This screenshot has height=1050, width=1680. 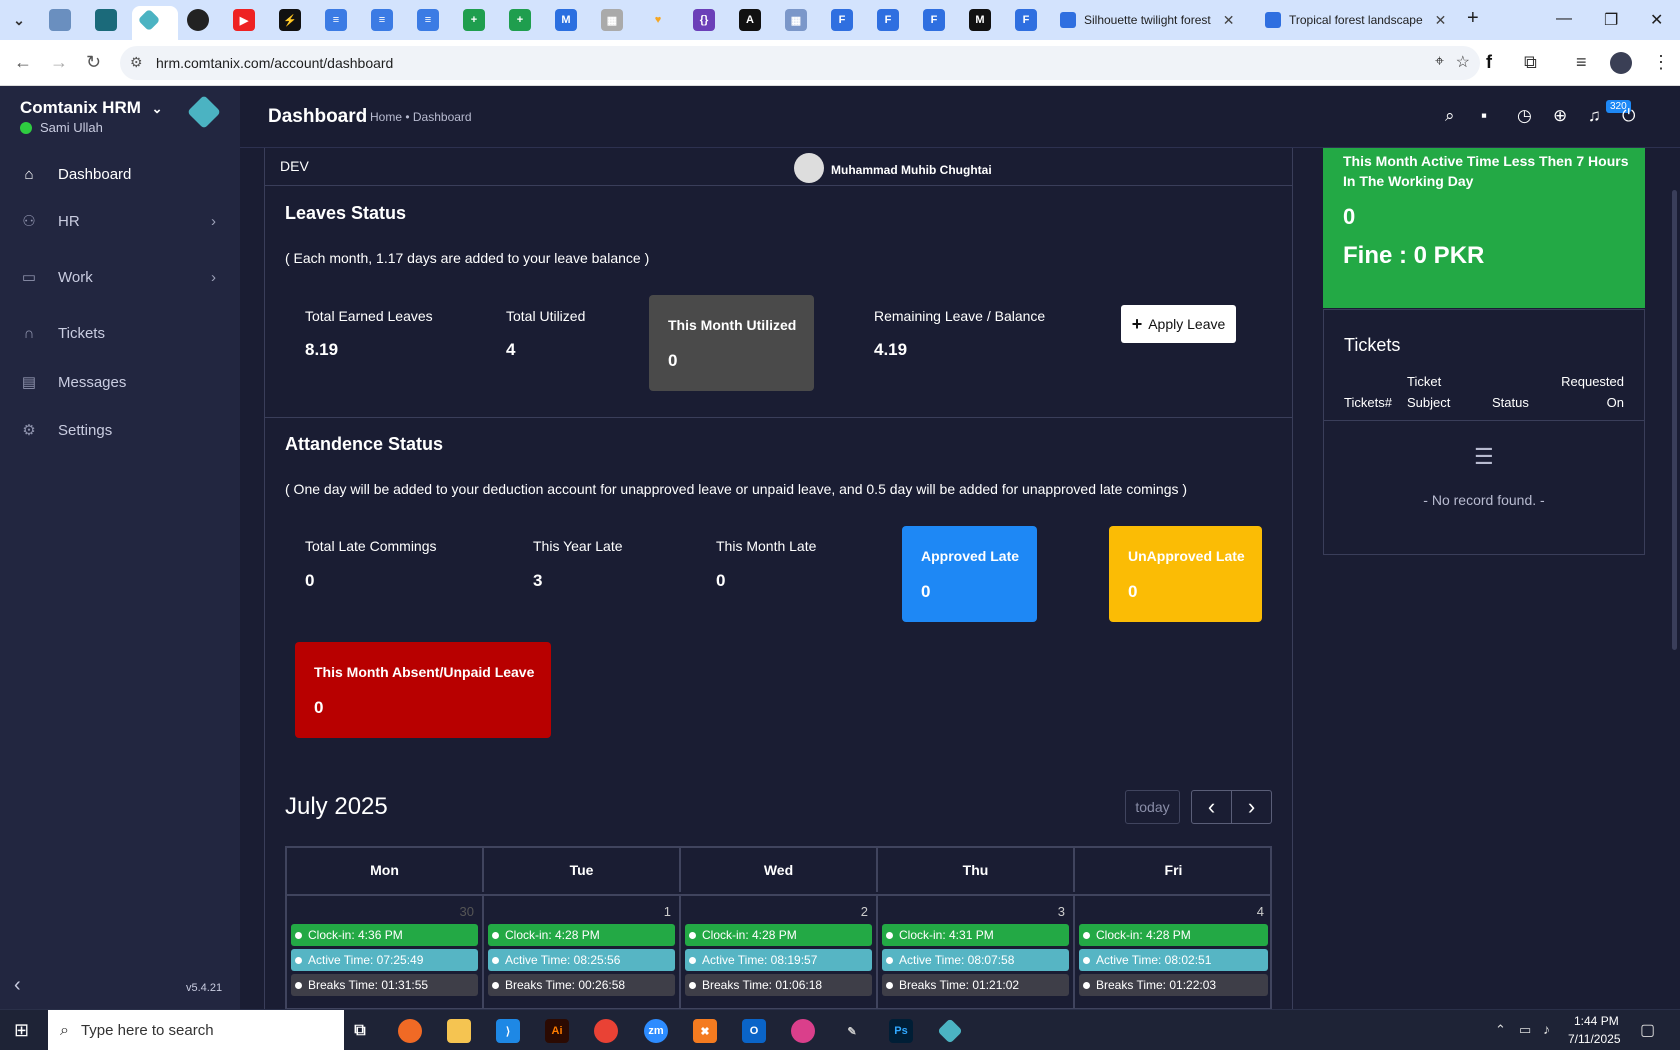 I want to click on add-icon: ⊕, so click(x=1560, y=116).